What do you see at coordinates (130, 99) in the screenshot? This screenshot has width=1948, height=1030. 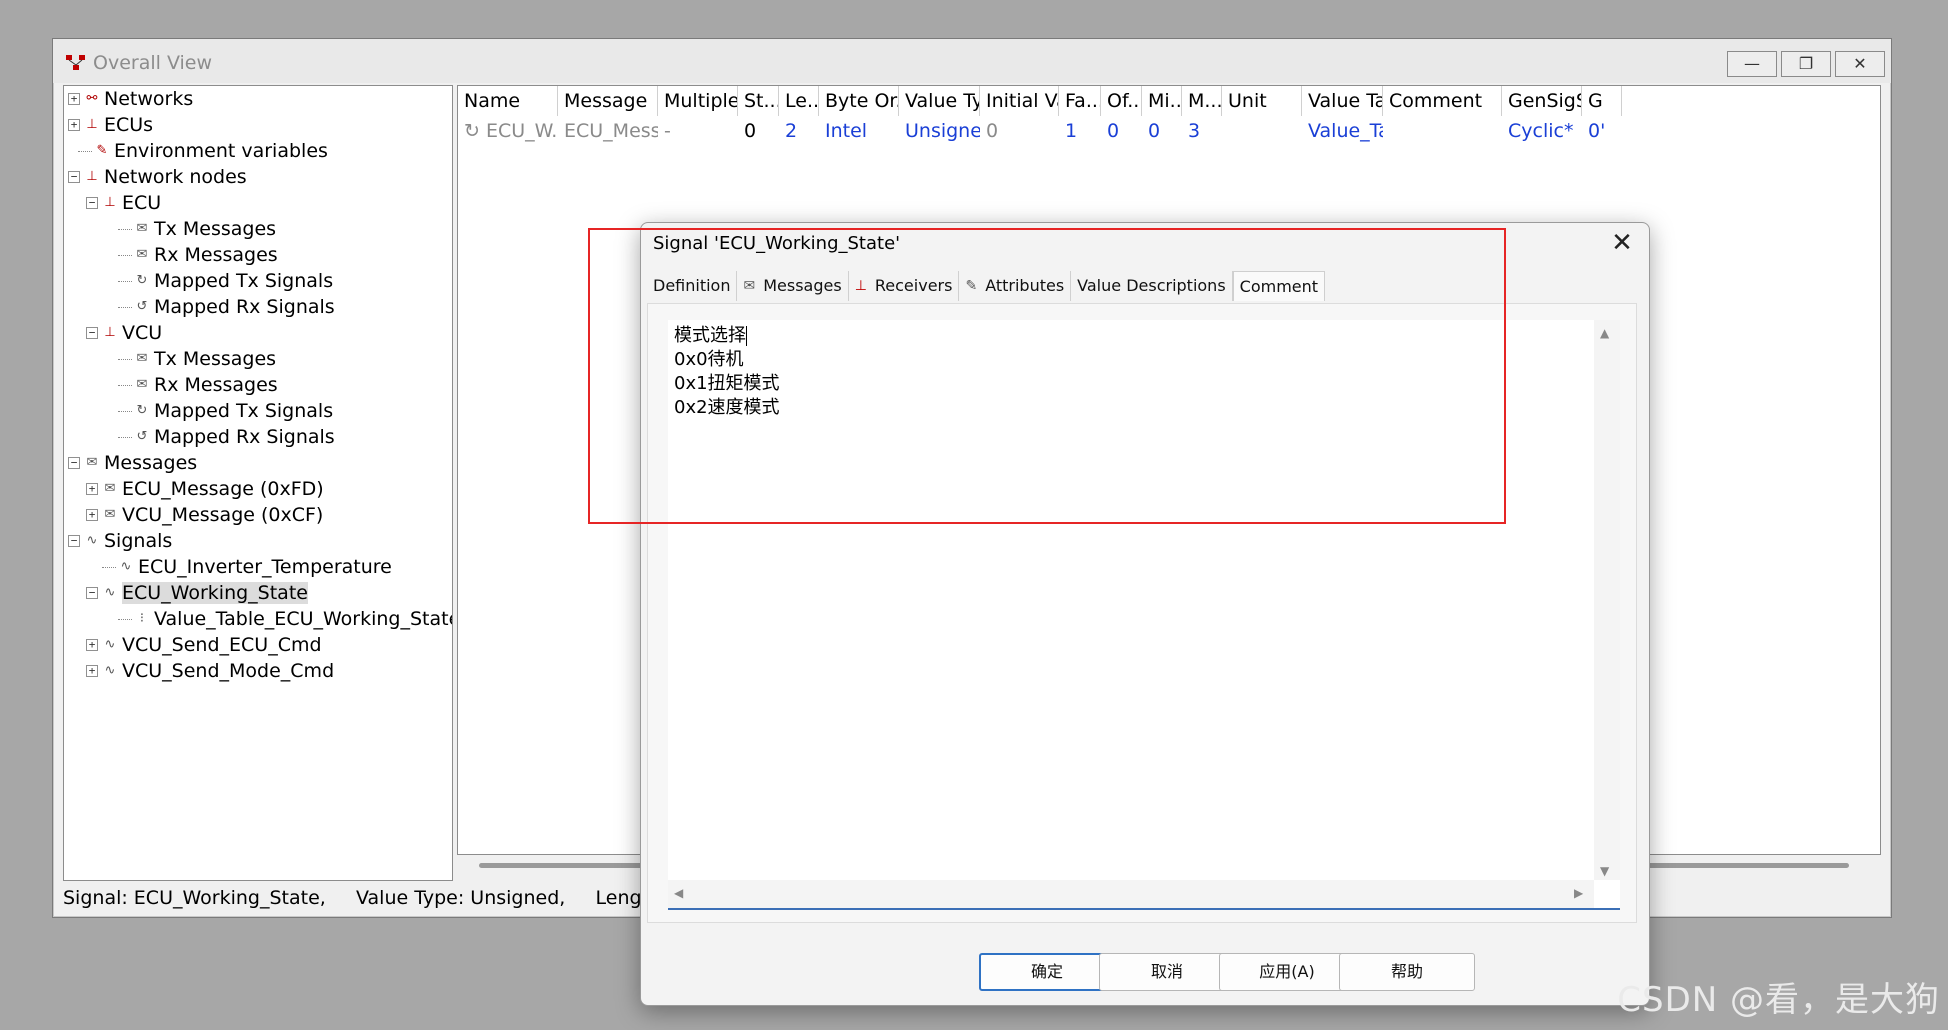 I see `tree-item: + ⚯ Networks` at bounding box center [130, 99].